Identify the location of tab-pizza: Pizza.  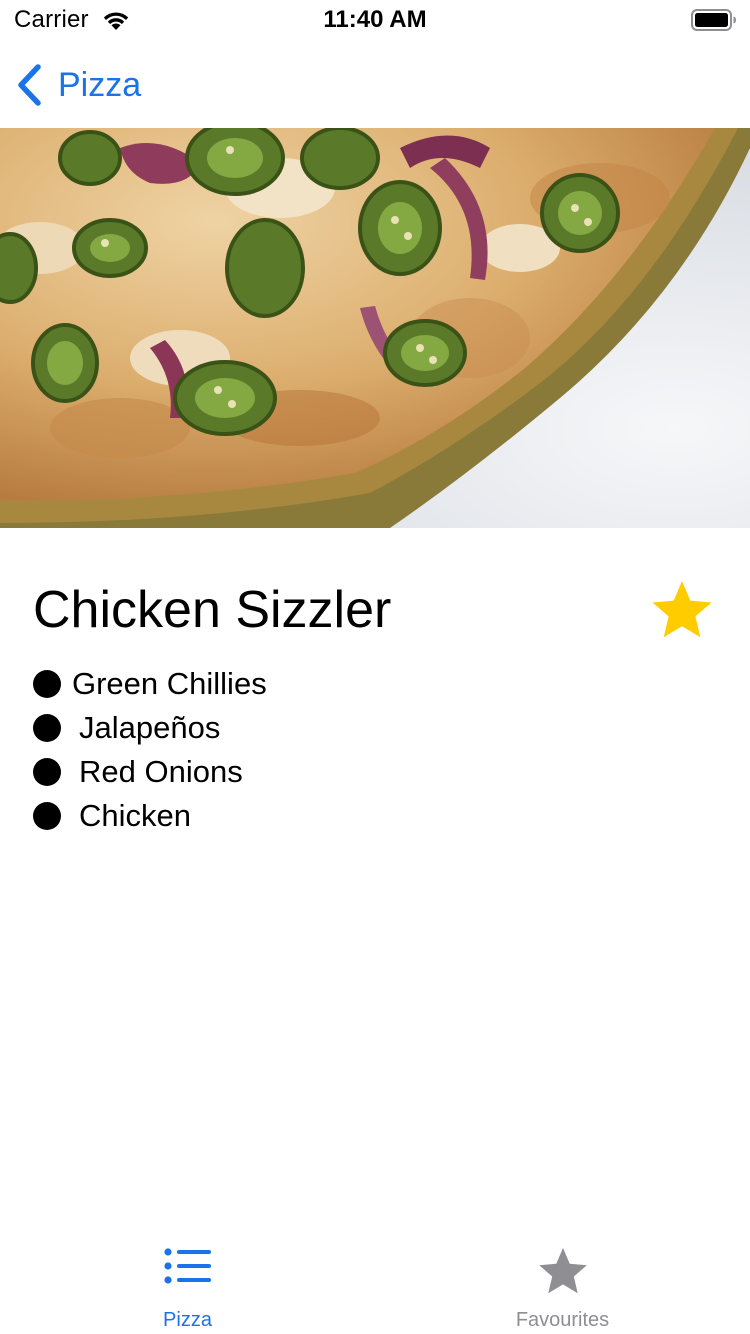
(187, 1285).